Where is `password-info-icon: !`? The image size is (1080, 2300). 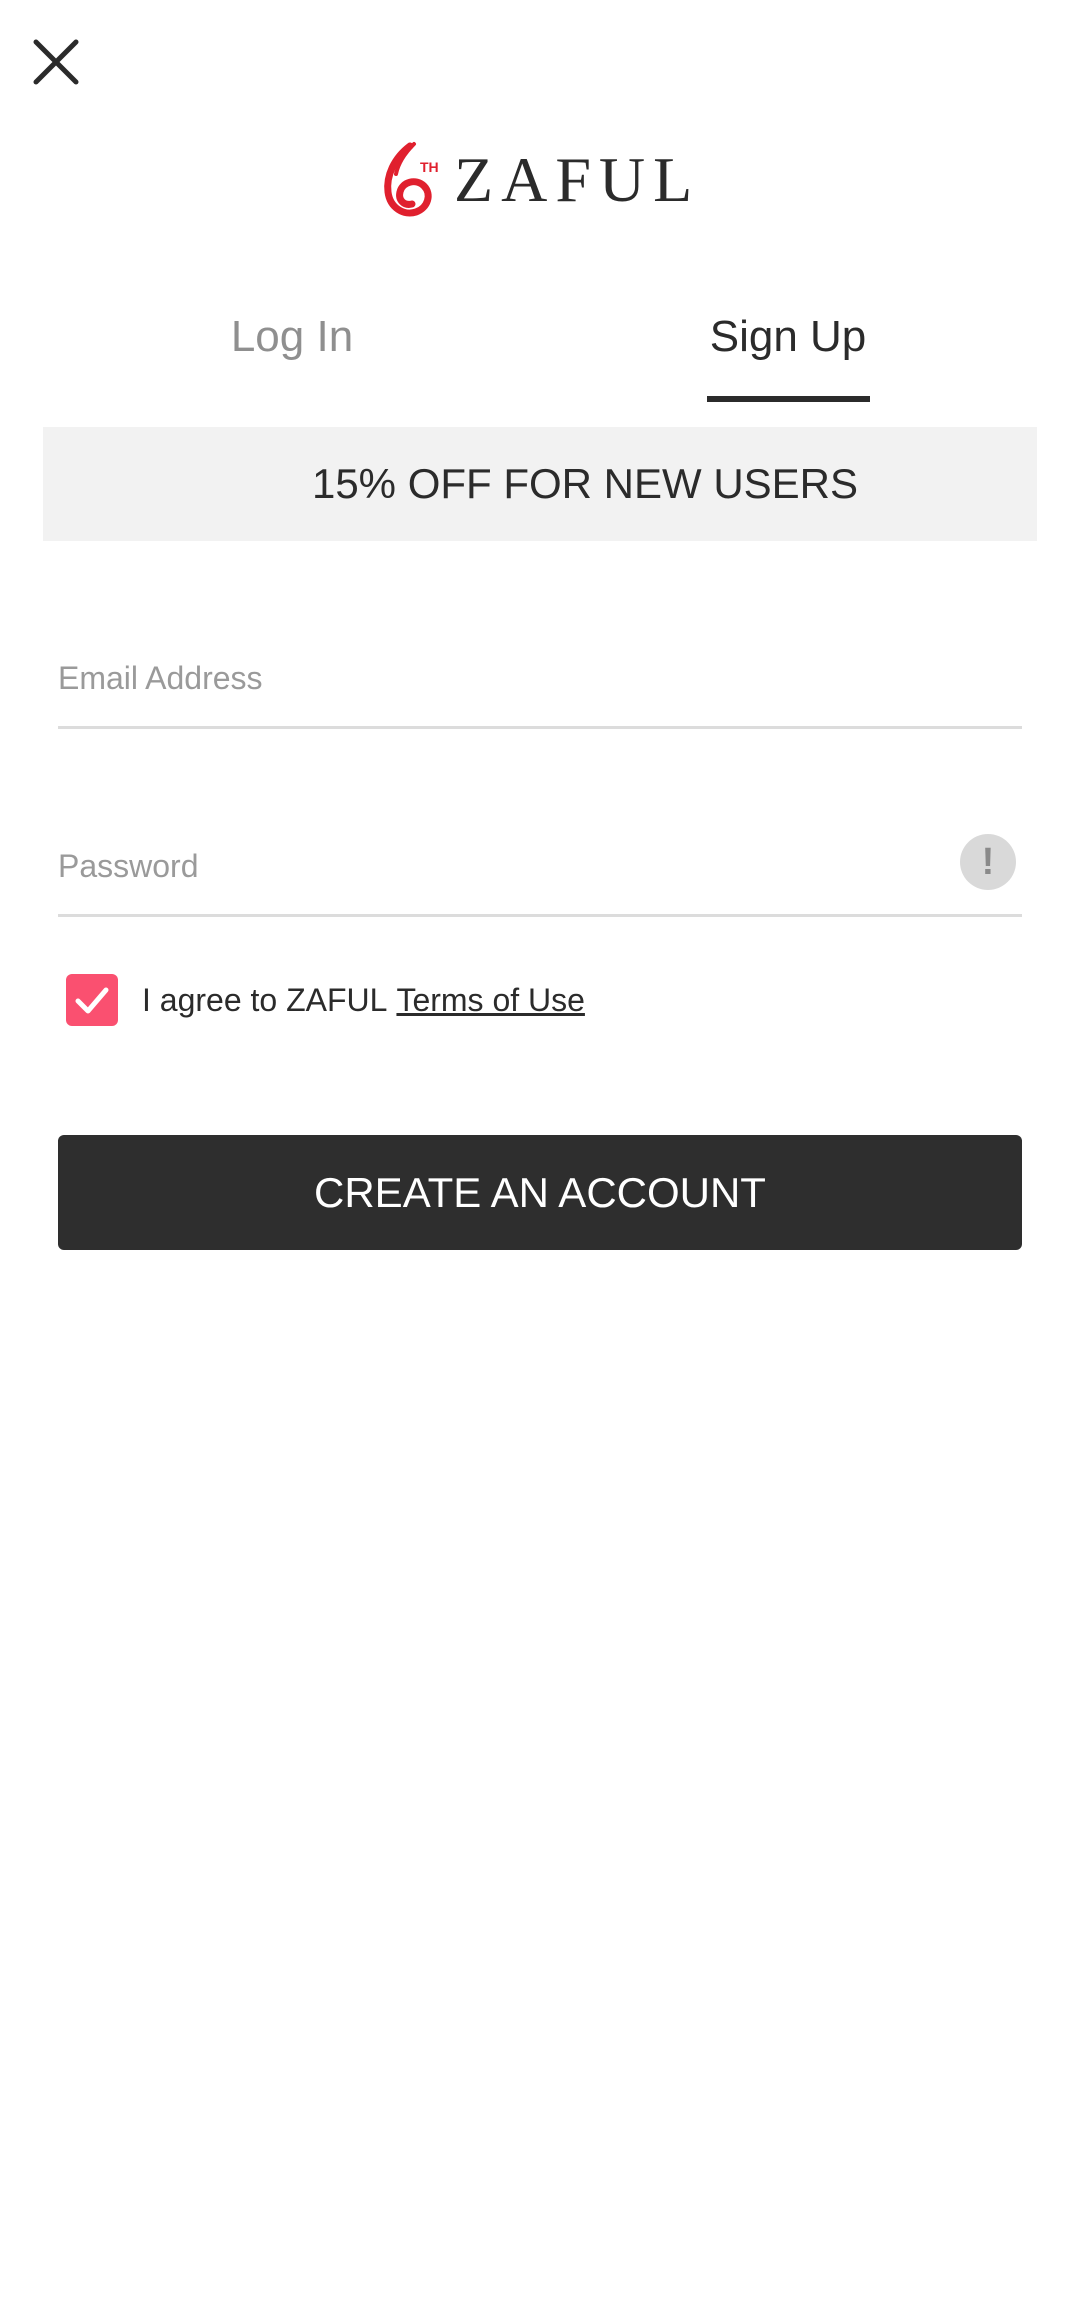 password-info-icon: ! is located at coordinates (988, 862).